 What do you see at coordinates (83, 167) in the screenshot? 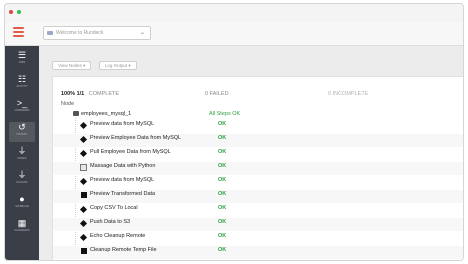
I see `python-script-icon` at bounding box center [83, 167].